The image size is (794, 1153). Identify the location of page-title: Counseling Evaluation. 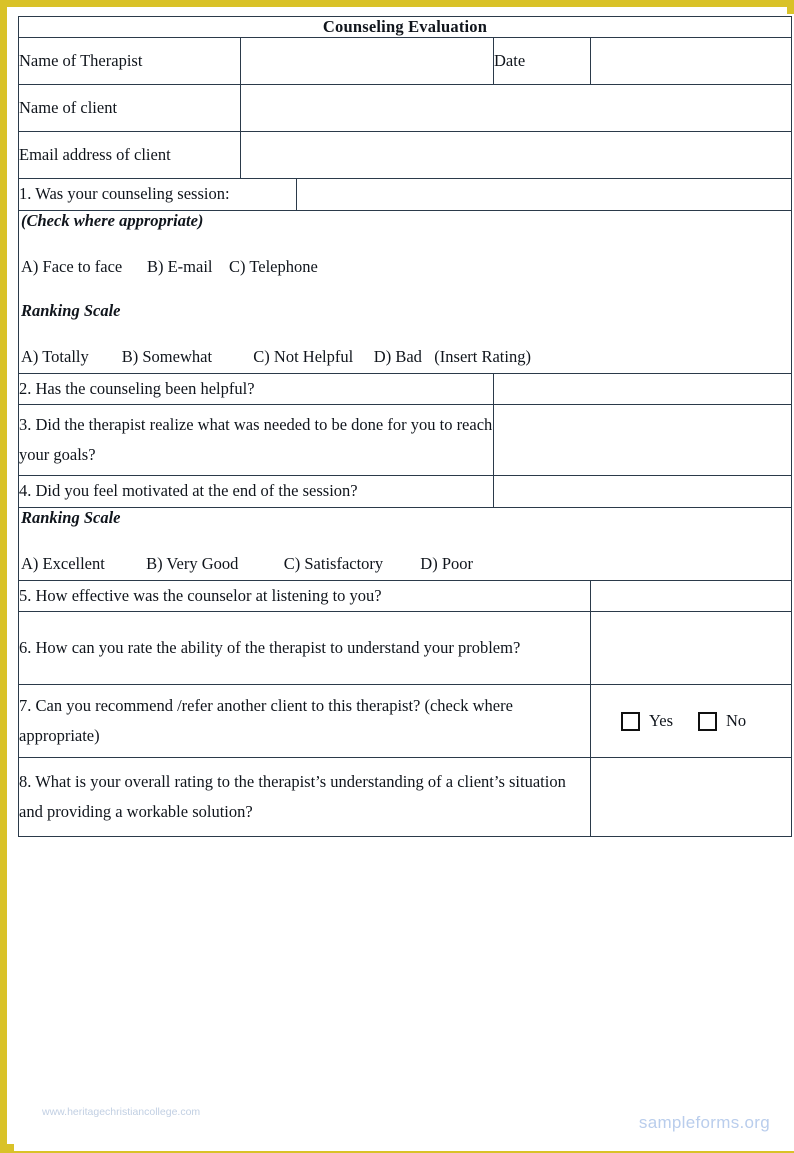
(405, 27).